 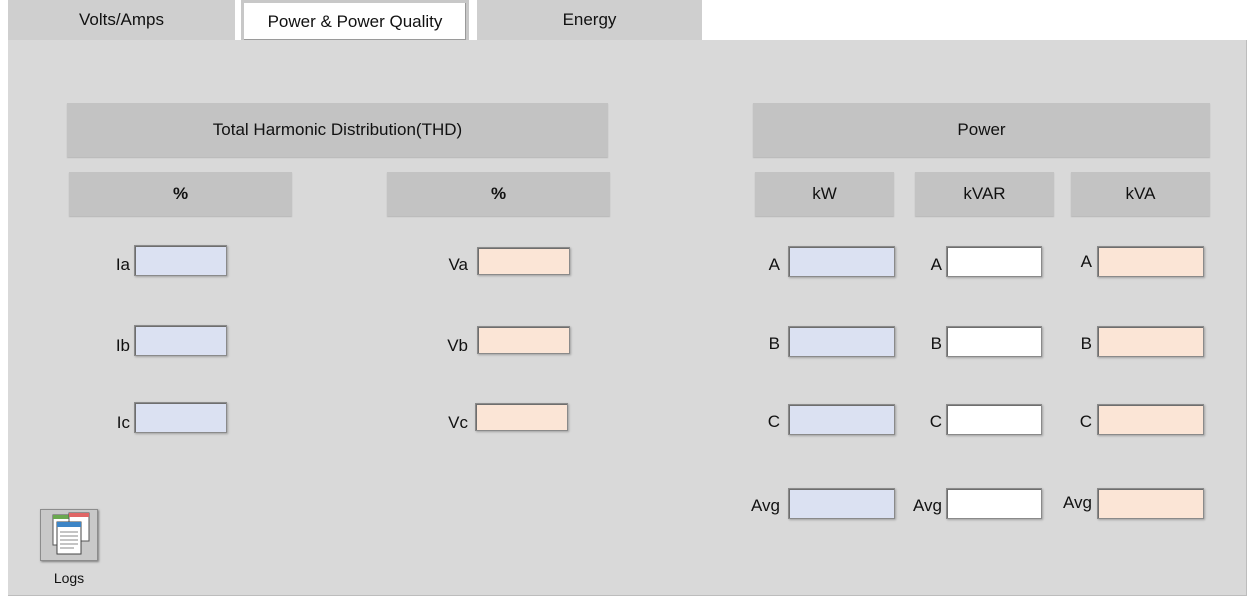 What do you see at coordinates (994, 419) in the screenshot?
I see `kvar-c-field` at bounding box center [994, 419].